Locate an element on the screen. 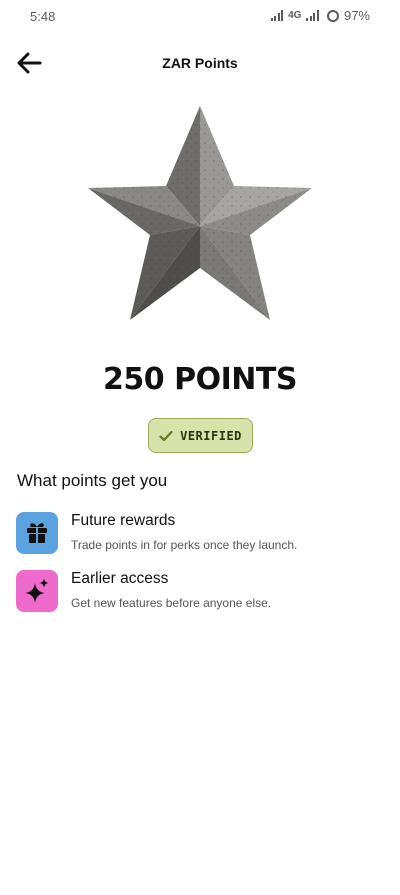 The height and width of the screenshot is (895, 400). battery-icon is located at coordinates (332, 15).